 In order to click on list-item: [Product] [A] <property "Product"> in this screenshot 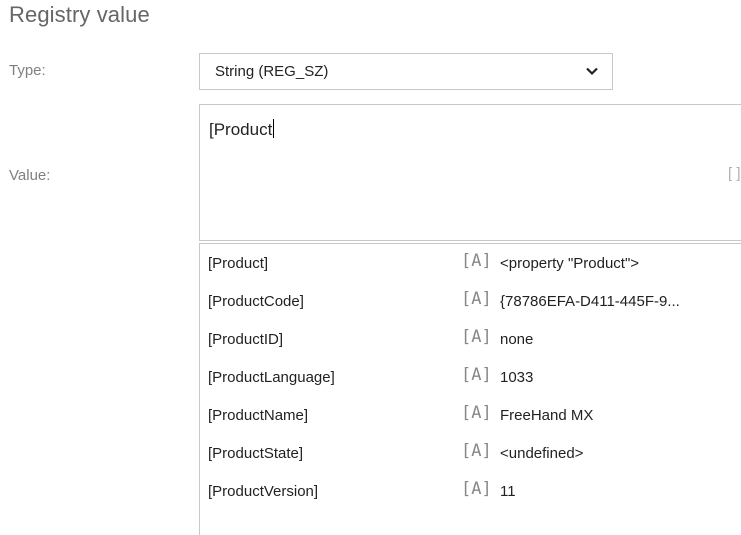, I will do `click(470, 263)`.